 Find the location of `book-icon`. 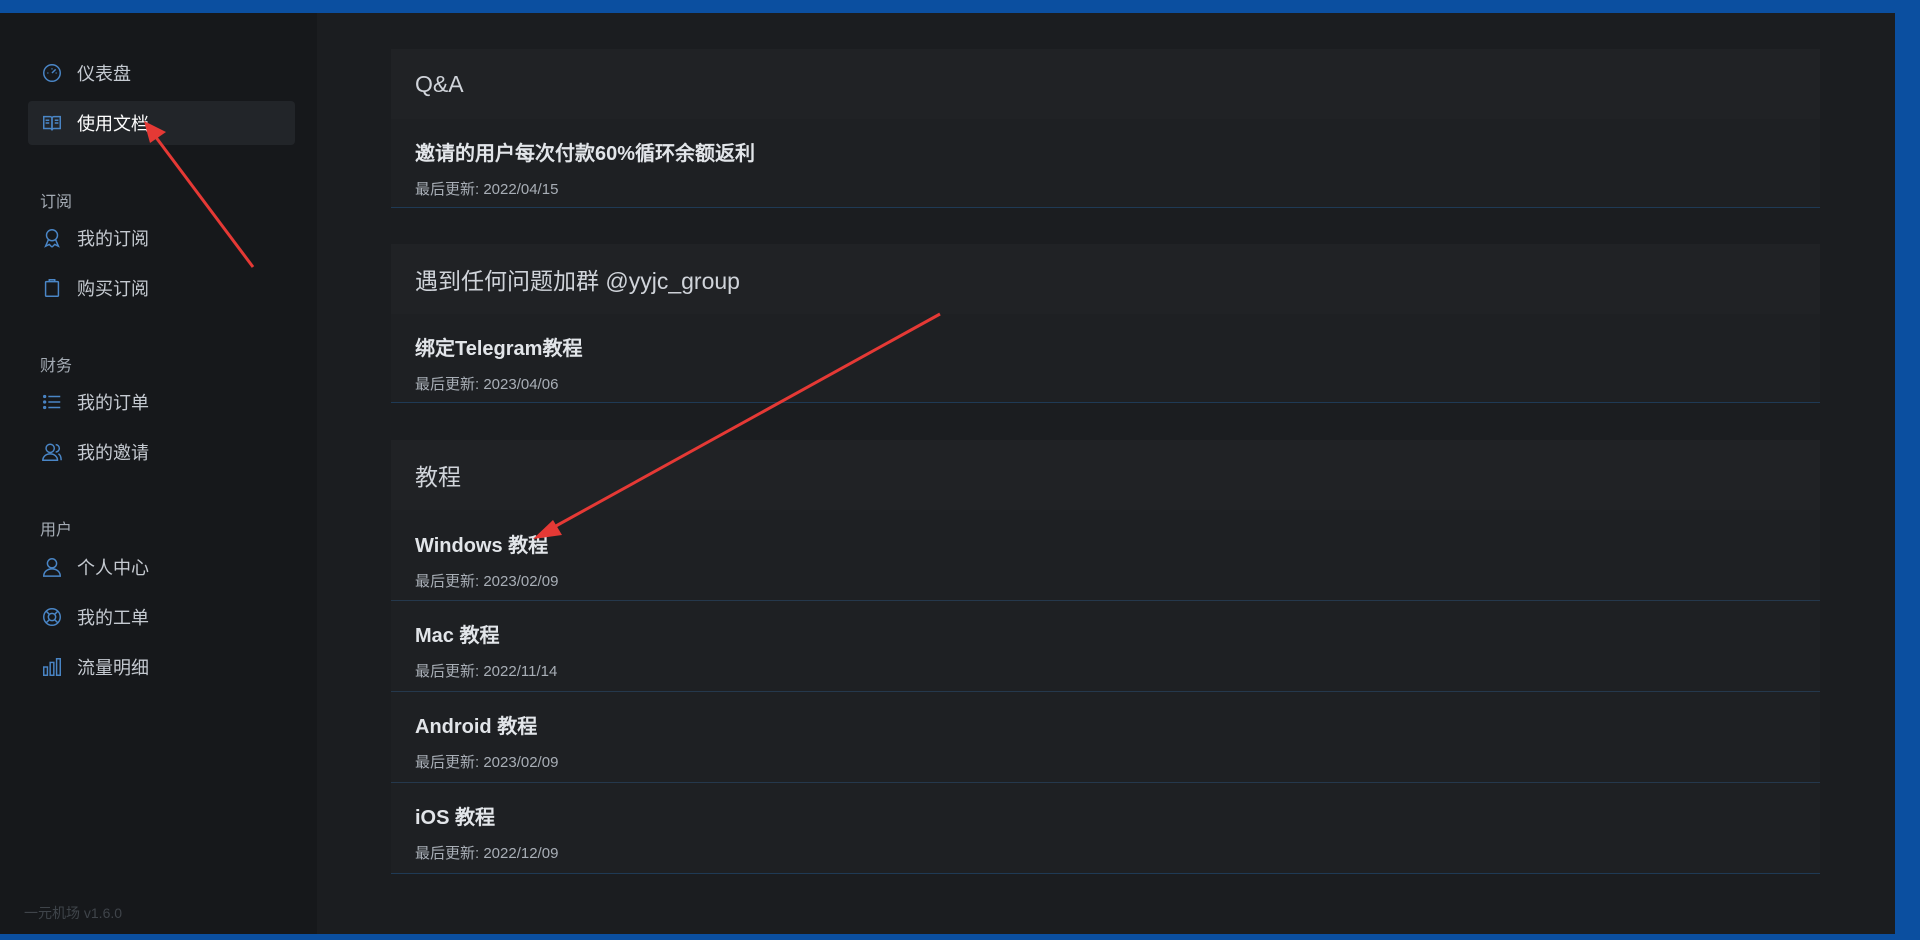

book-icon is located at coordinates (52, 123).